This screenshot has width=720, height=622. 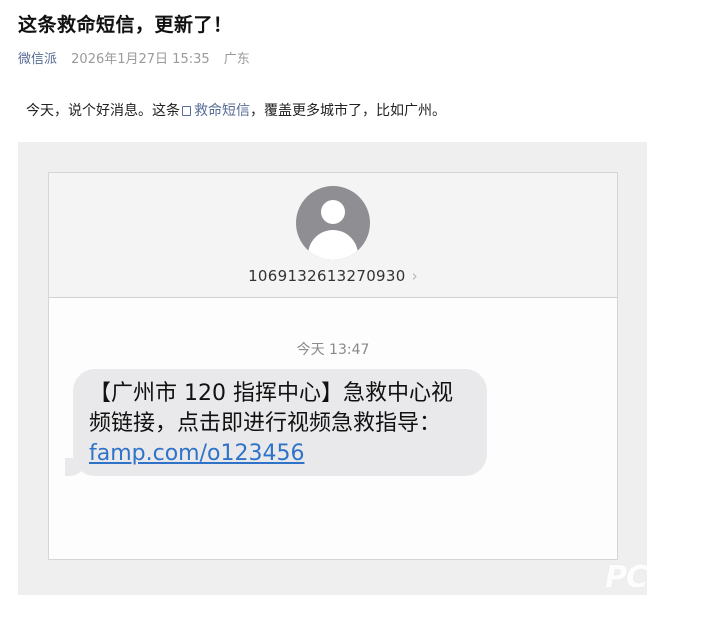 I want to click on article-meta: 微信派 2026年1月27日 15:35 广东, so click(x=134, y=57).